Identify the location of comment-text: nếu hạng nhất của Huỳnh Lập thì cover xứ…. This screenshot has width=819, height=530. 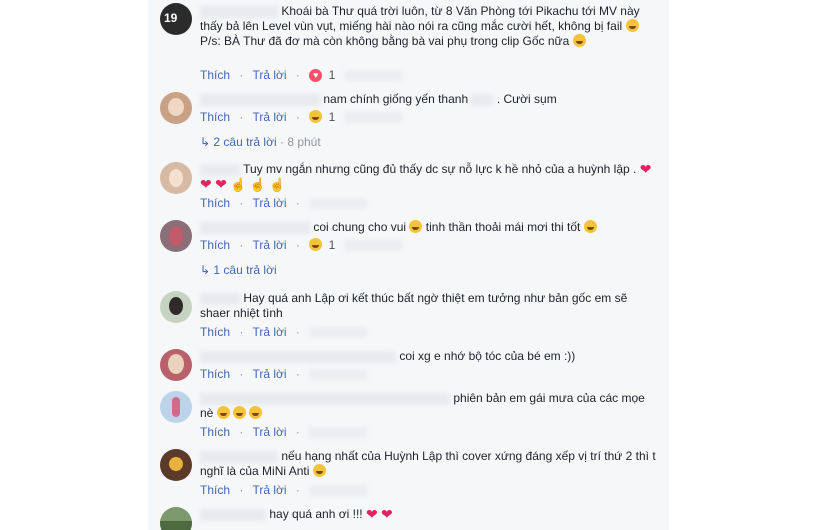
(428, 463).